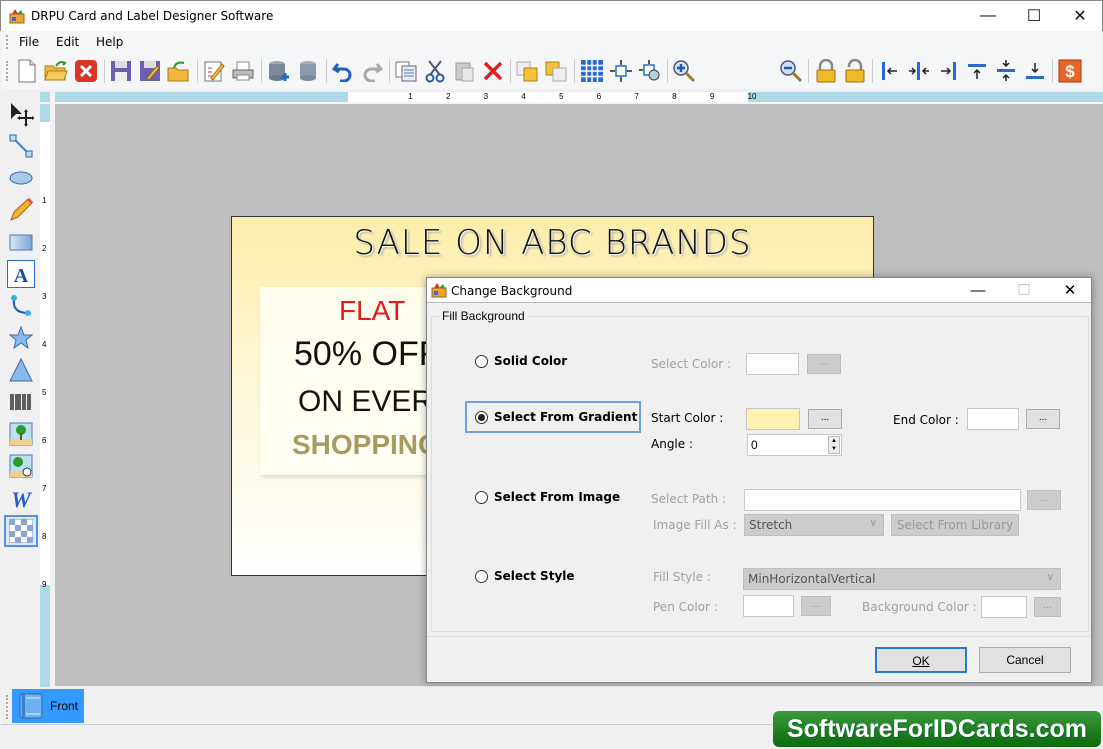 The height and width of the screenshot is (749, 1103). I want to click on start-color-swatch, so click(773, 419).